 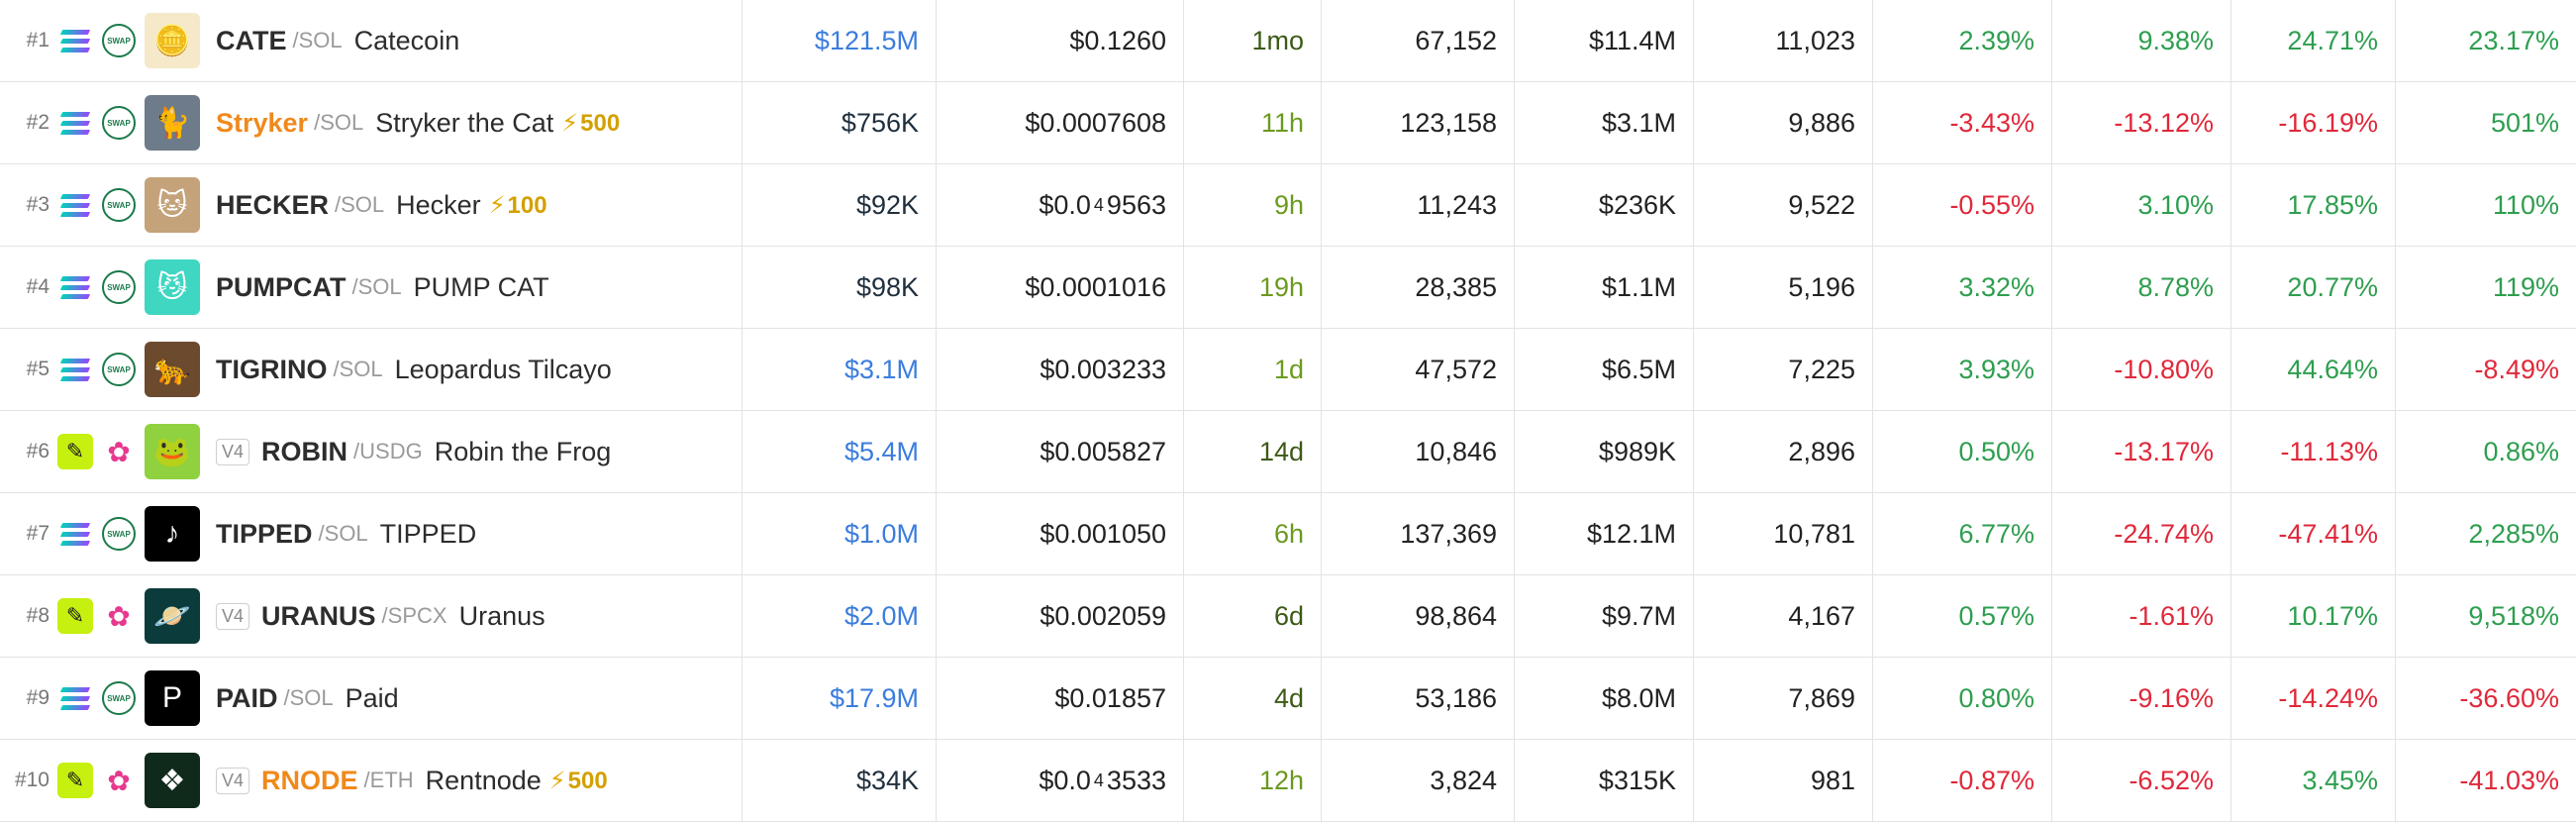 I want to click on change-5m-cell: 3.93%, so click(x=1963, y=369).